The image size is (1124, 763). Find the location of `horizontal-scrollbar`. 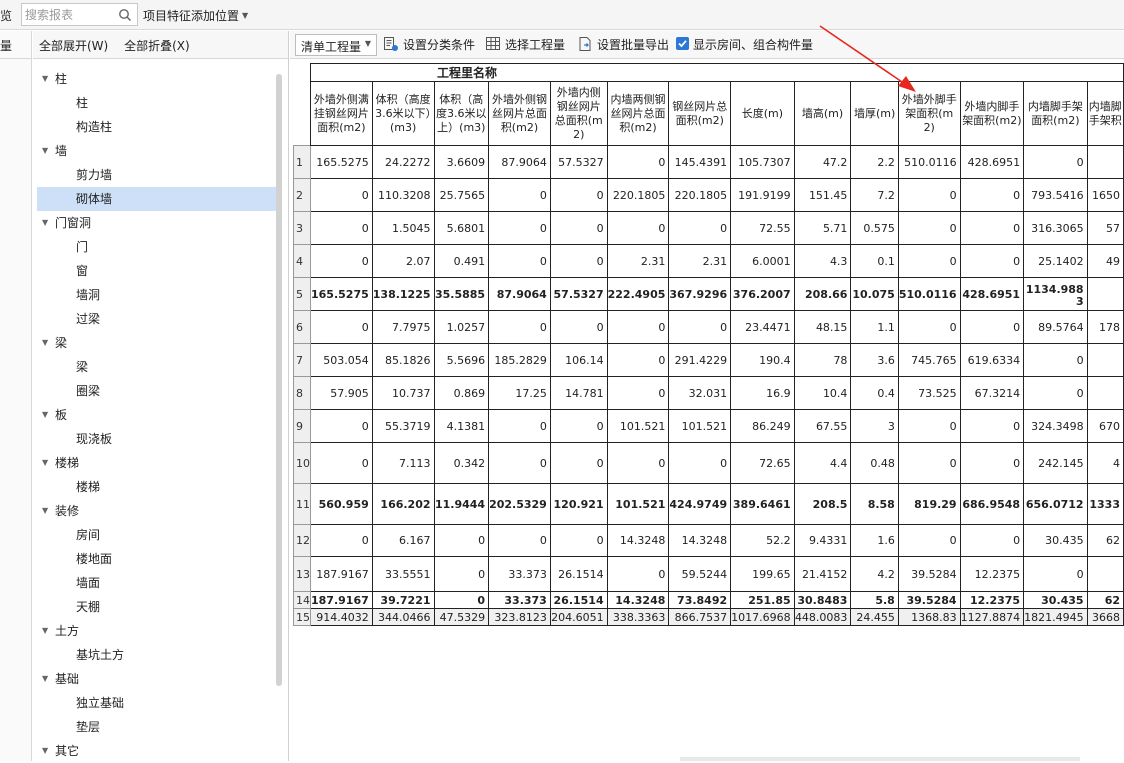

horizontal-scrollbar is located at coordinates (880, 759).